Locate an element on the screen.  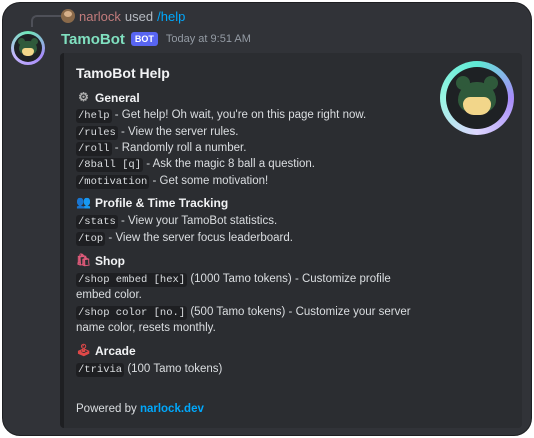
section-profile-title: 👥 Profile & Time Tracking is located at coordinates (152, 202).